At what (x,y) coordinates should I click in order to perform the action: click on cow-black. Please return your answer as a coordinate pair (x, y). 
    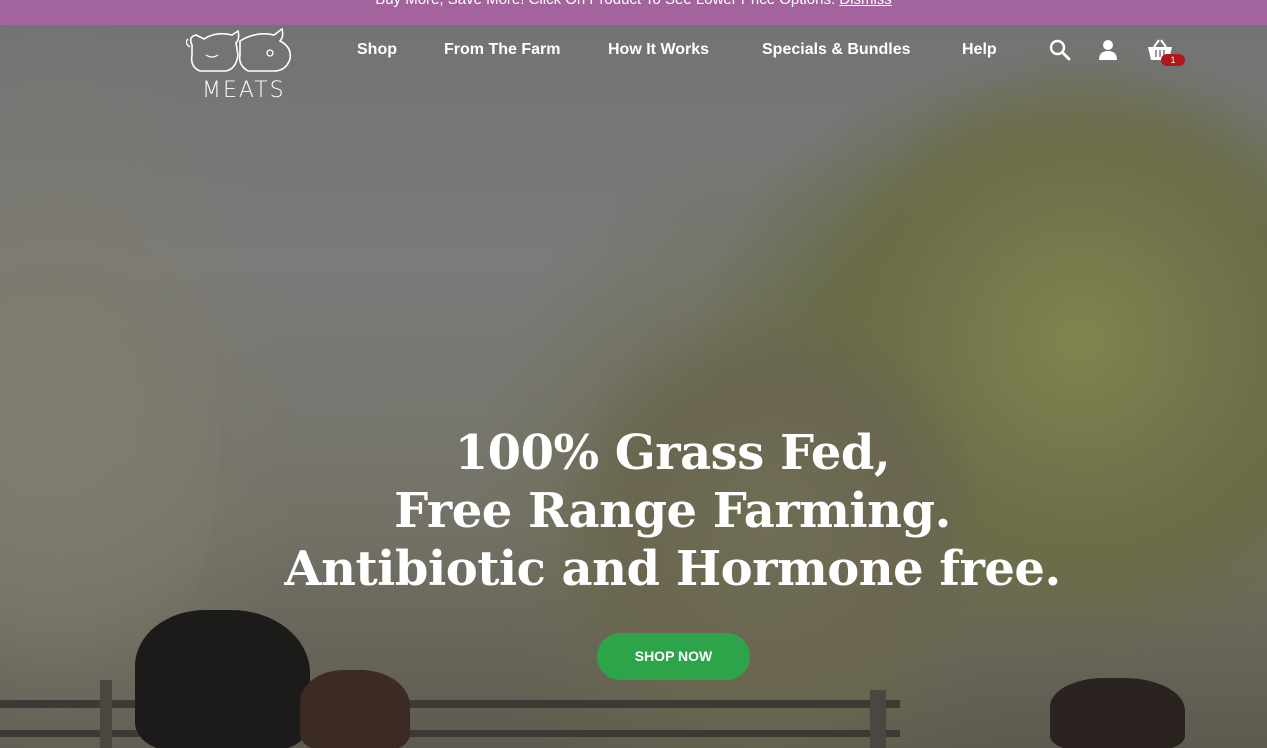
    Looking at the image, I should click on (222, 679).